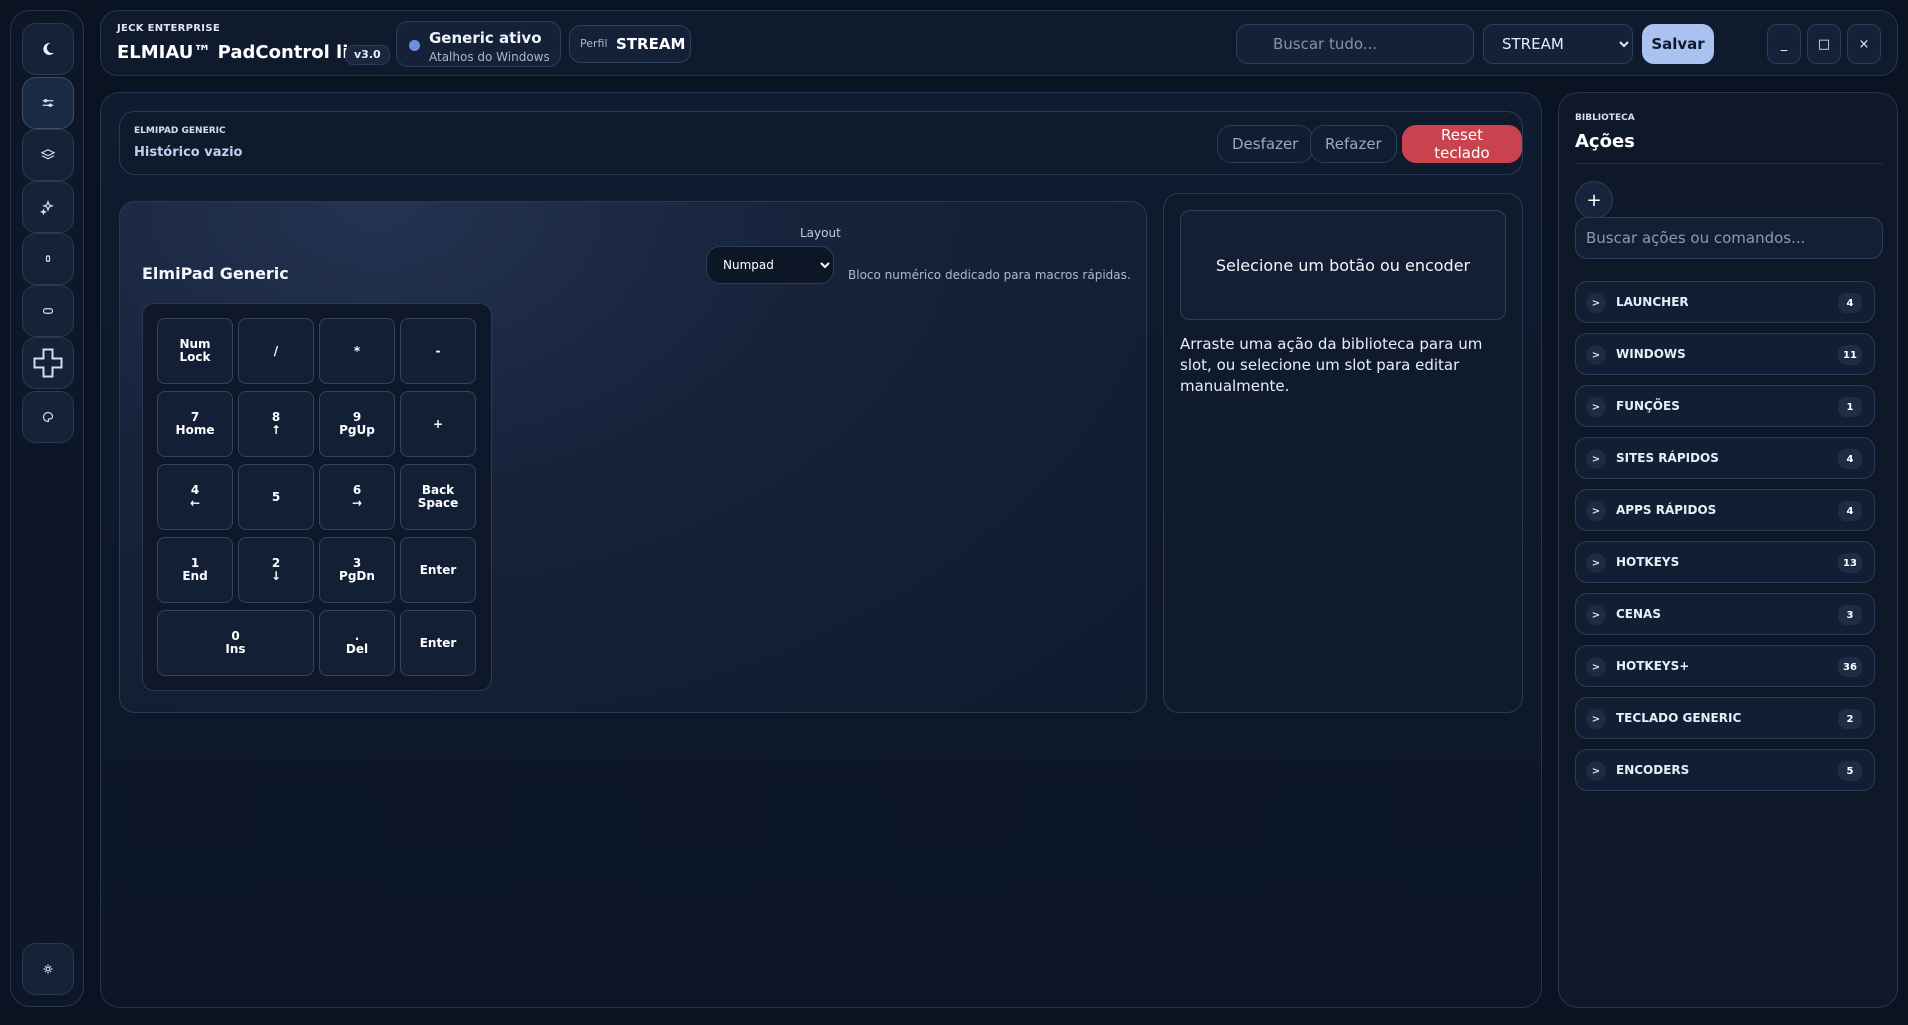 The image size is (1908, 1025). I want to click on minimize-button: _, so click(1784, 44).